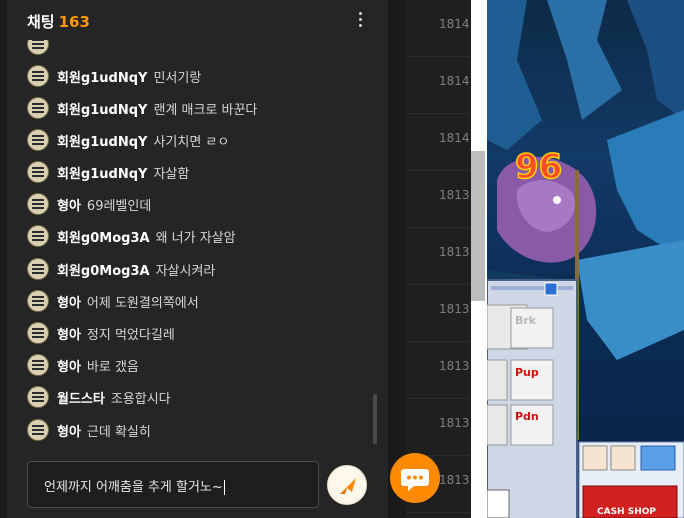 The height and width of the screenshot is (518, 684). I want to click on list-item: 형아 근데 확실히, so click(197, 430).